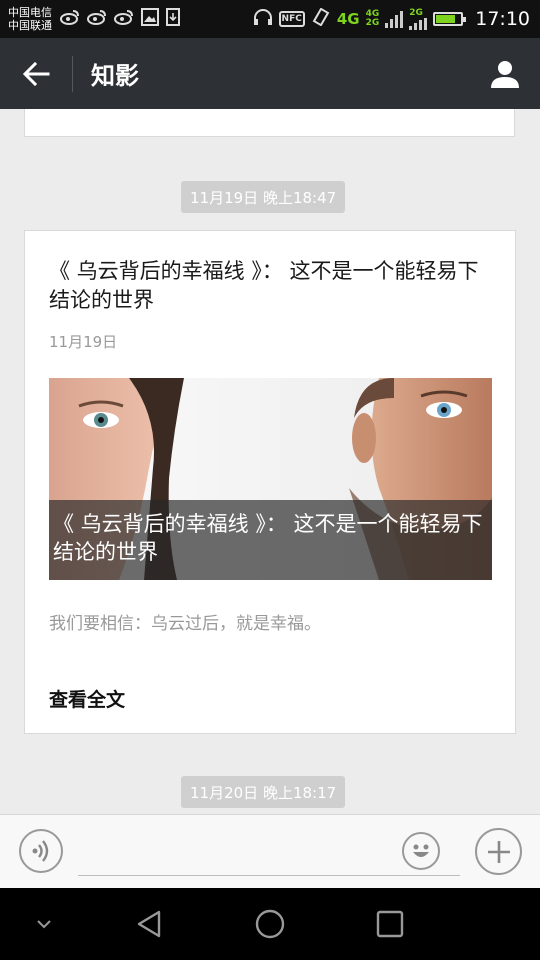  I want to click on nfc-icon: NFC, so click(291, 19).